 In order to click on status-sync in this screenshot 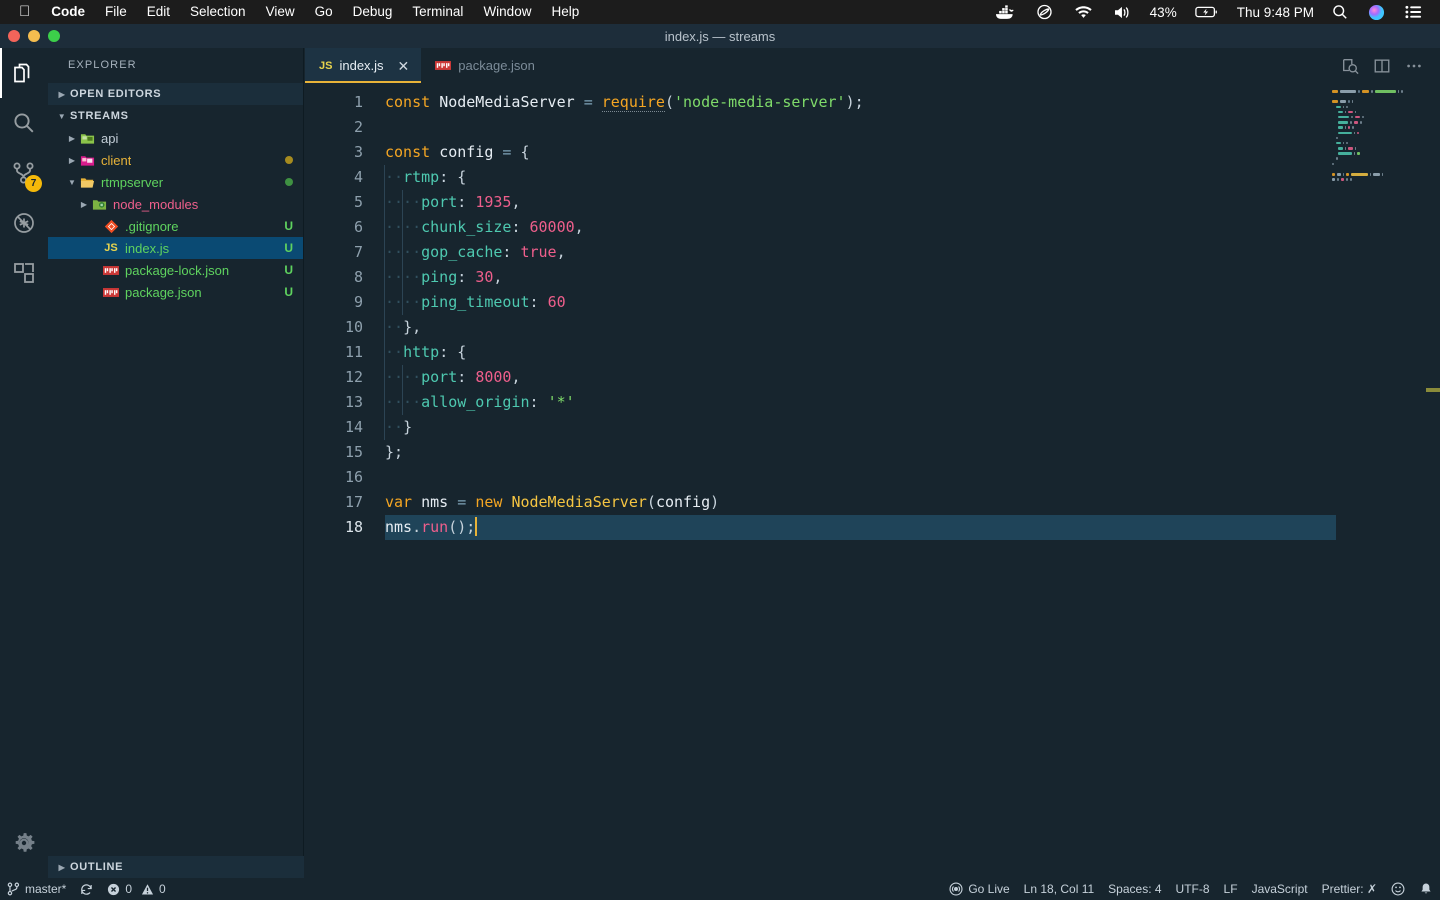, I will do `click(86, 889)`.